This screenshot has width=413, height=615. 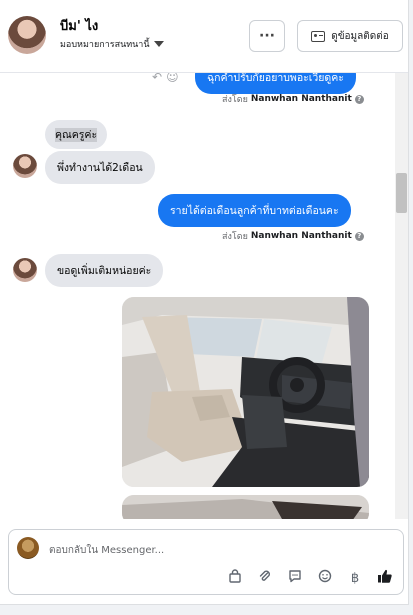 What do you see at coordinates (318, 36) in the screenshot?
I see `contact-card-icon` at bounding box center [318, 36].